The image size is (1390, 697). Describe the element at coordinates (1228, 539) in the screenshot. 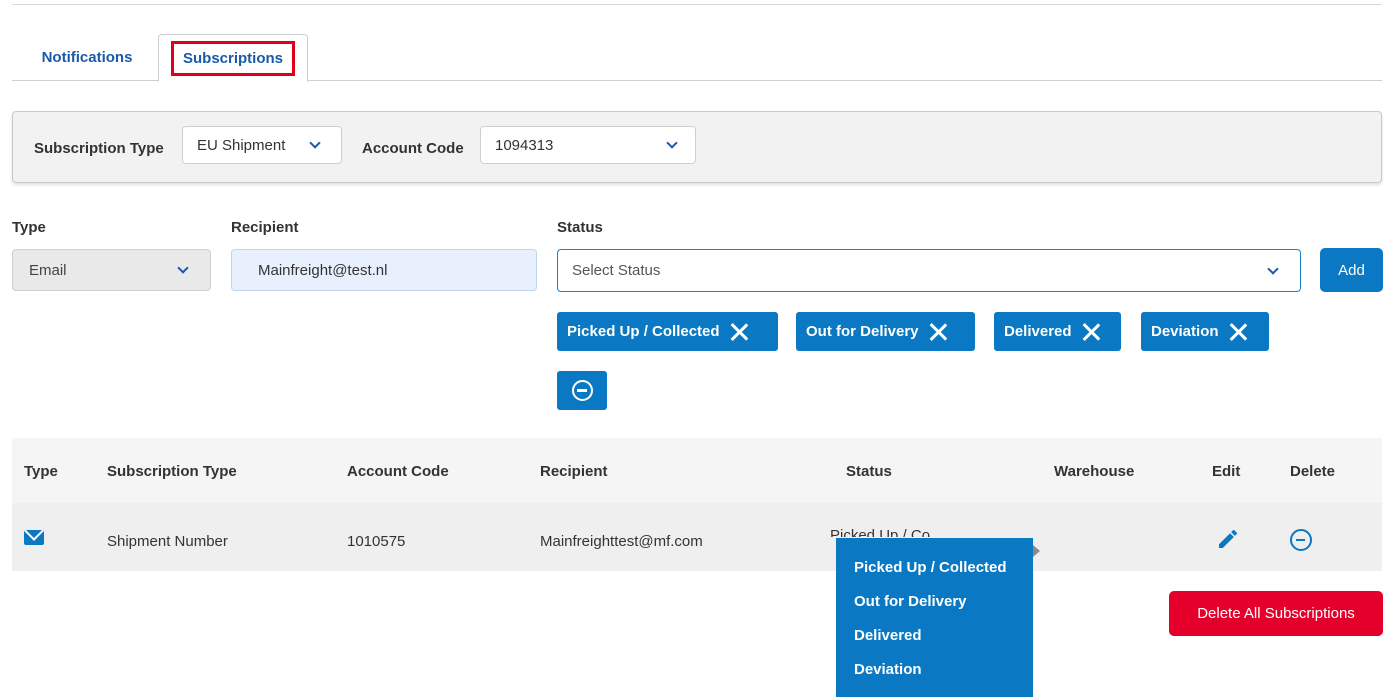

I see `pencil-icon` at that location.